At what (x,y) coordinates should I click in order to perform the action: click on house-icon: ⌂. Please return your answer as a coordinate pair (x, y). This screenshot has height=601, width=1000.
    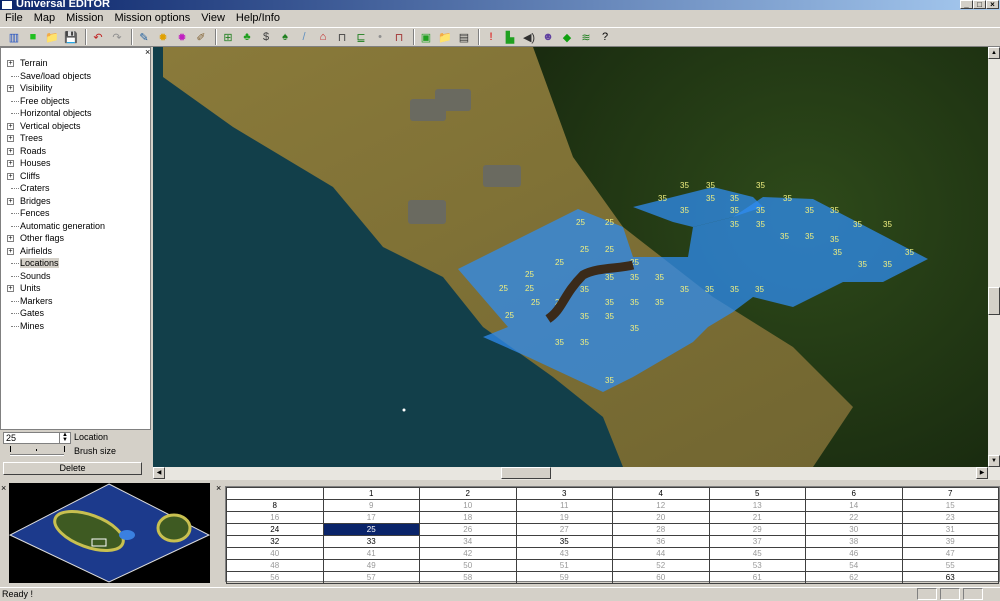
    Looking at the image, I should click on (323, 37).